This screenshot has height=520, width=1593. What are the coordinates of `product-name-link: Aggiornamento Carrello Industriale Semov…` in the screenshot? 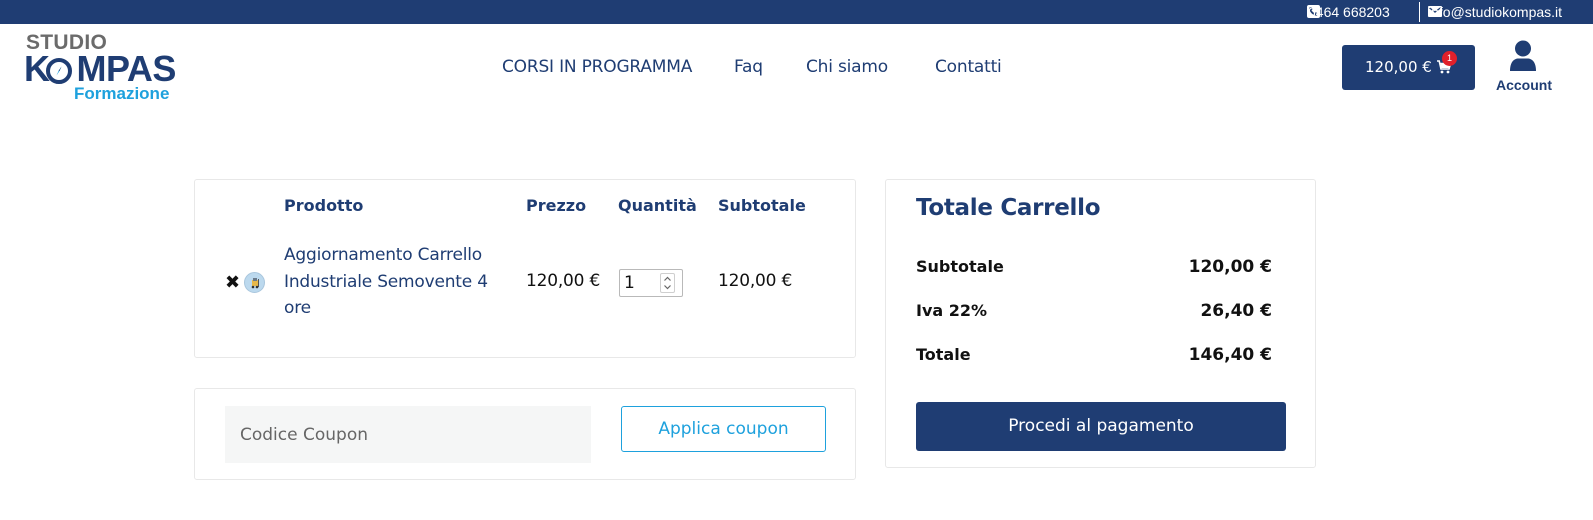 It's located at (396, 282).